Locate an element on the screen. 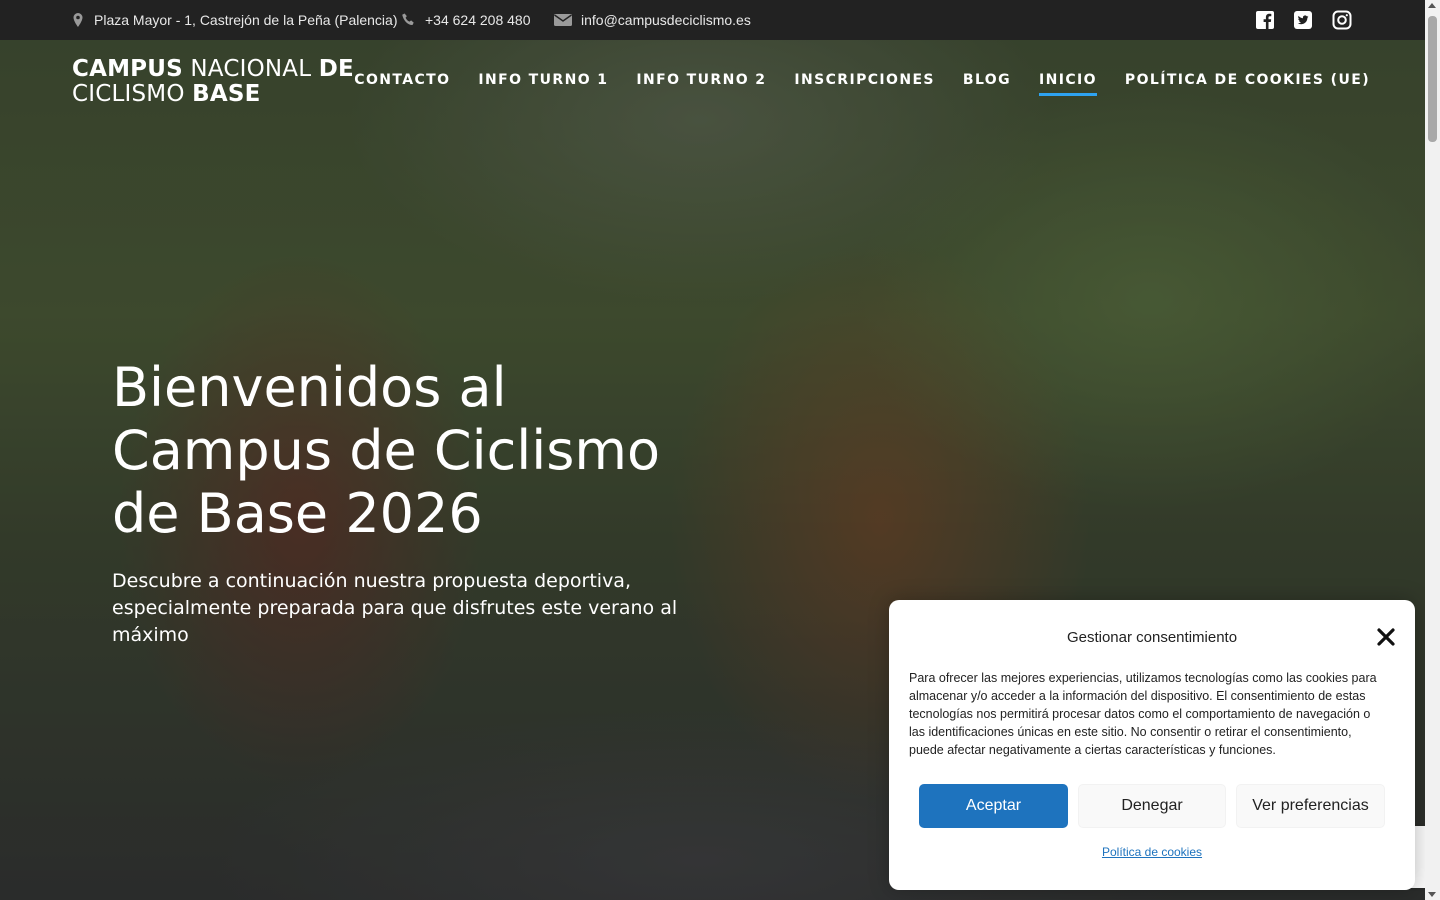 Image resolution: width=1440 pixels, height=900 pixels. phone-info: +34 624 208 480 is located at coordinates (466, 20).